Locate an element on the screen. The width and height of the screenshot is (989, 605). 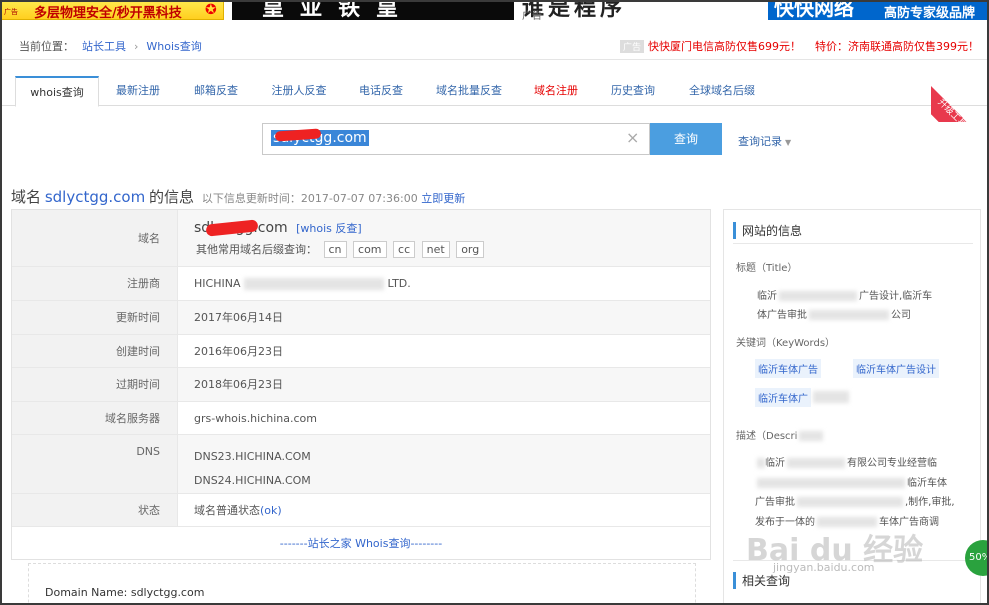
breadcrumb: 当前位置： 站长工具 › Whois查询 is located at coordinates (110, 46).